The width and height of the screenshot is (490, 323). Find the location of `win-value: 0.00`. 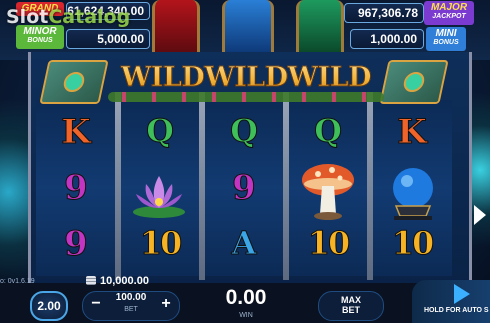

win-value: 0.00 is located at coordinates (246, 297).